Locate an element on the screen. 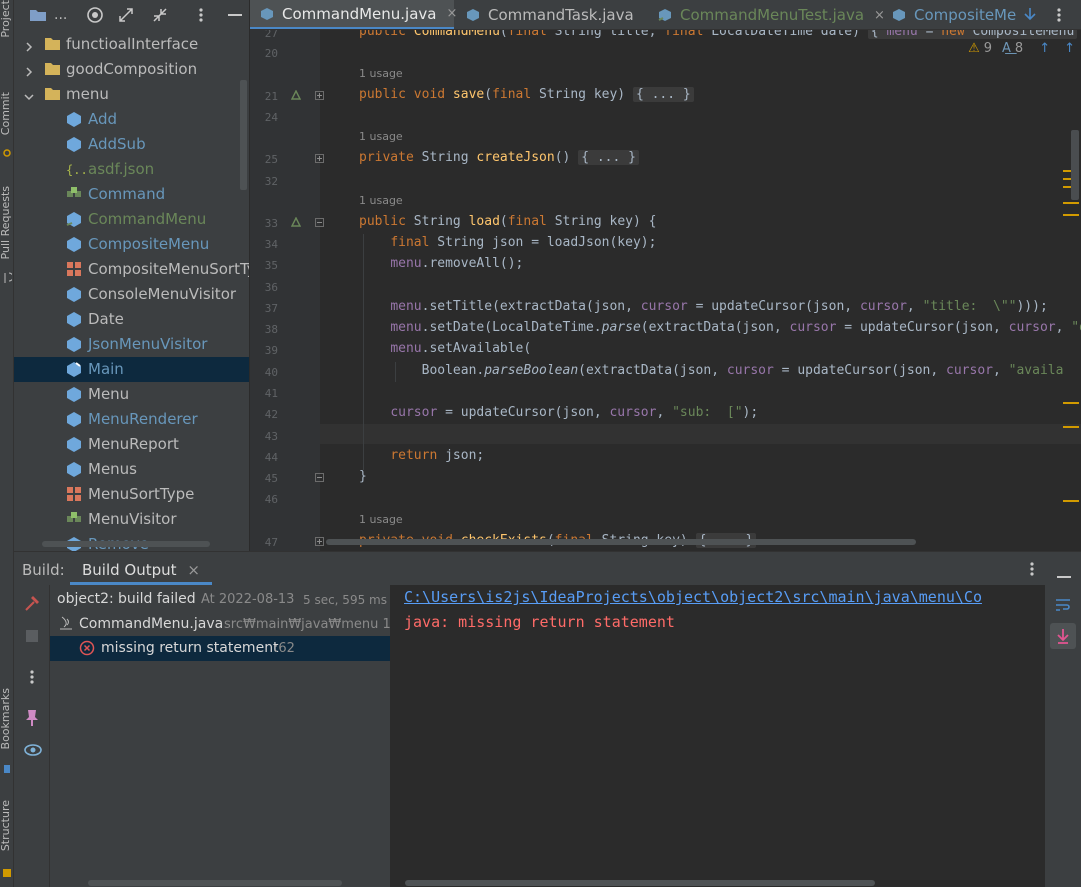 The height and width of the screenshot is (887, 1081). tab-build-output: Build Output × is located at coordinates (141, 568).